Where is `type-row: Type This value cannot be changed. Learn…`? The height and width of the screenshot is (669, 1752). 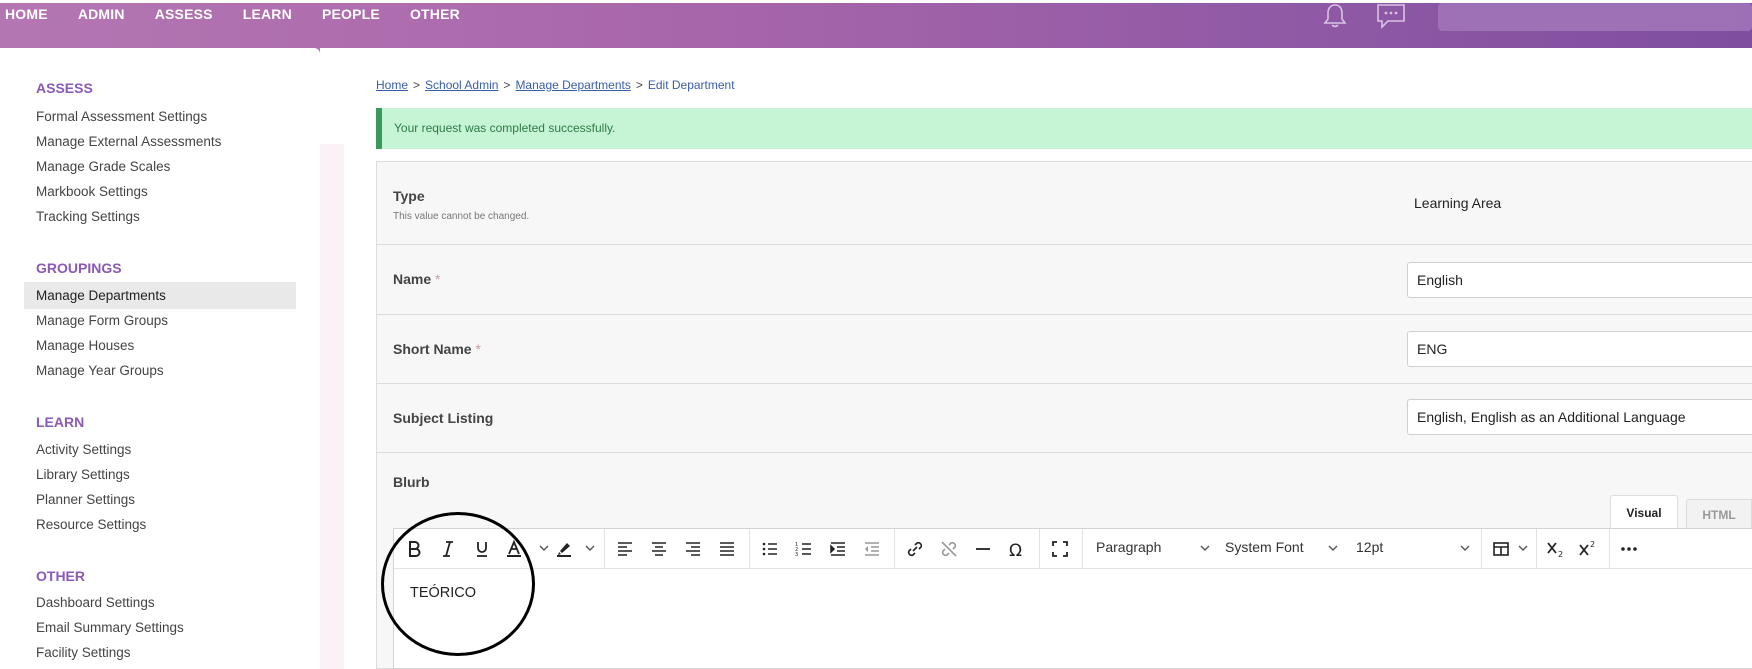
type-row: Type This value cannot be changed. Learn… is located at coordinates (1064, 203).